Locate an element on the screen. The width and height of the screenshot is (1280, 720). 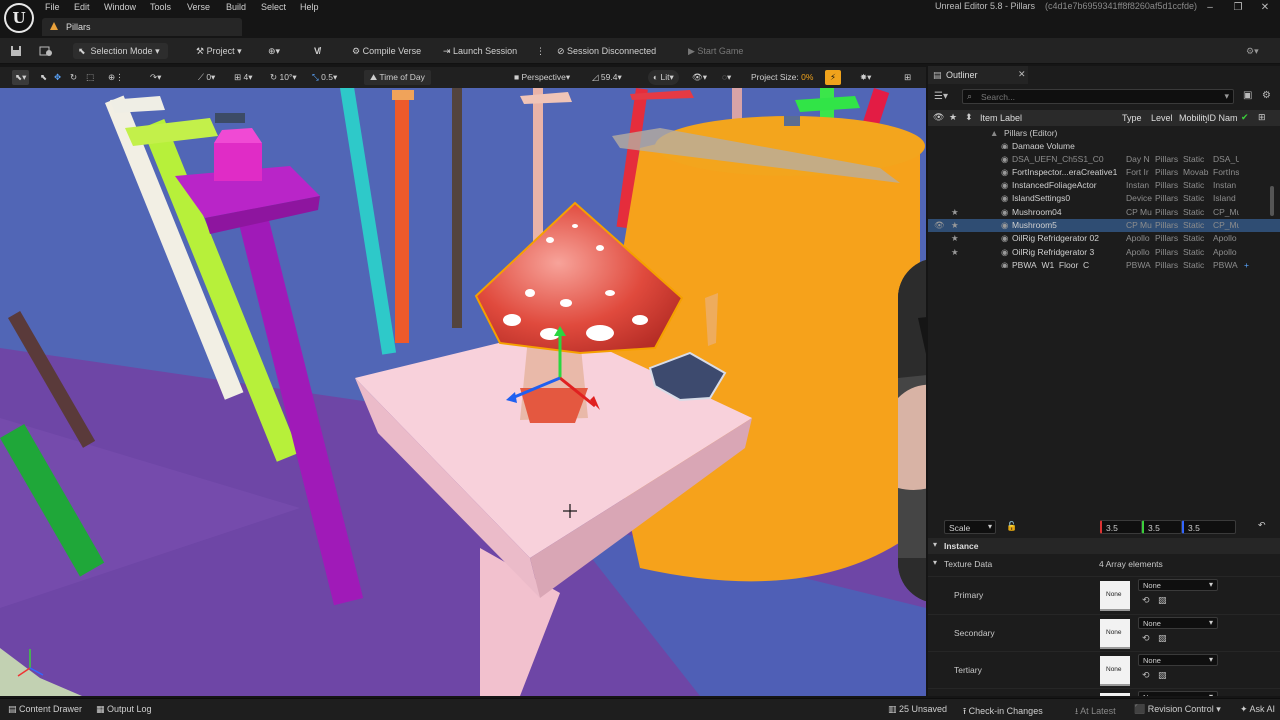
select-tool-icon: ⬉ is located at coordinates (43, 77).